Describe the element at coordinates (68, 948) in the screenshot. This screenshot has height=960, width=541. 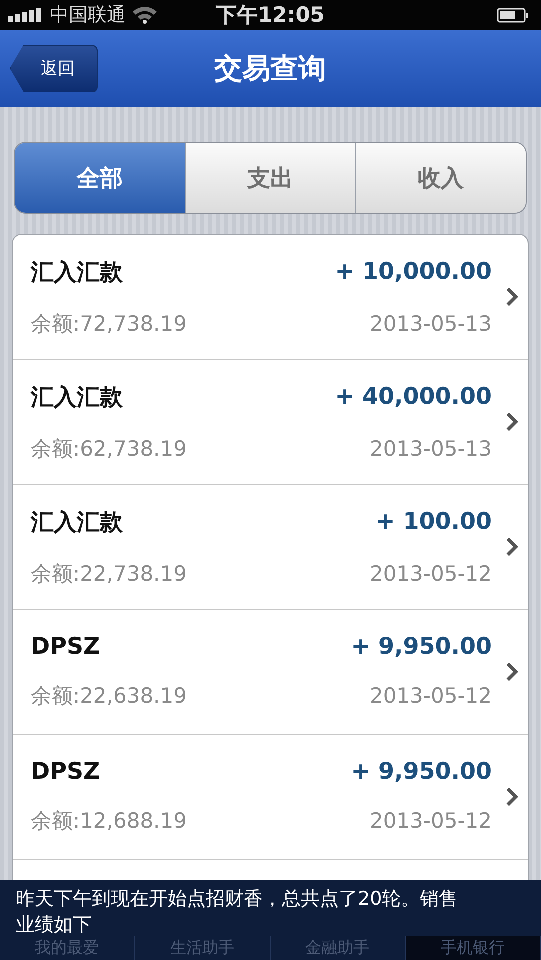
I see `tab-bar-item: 我的最爱` at that location.